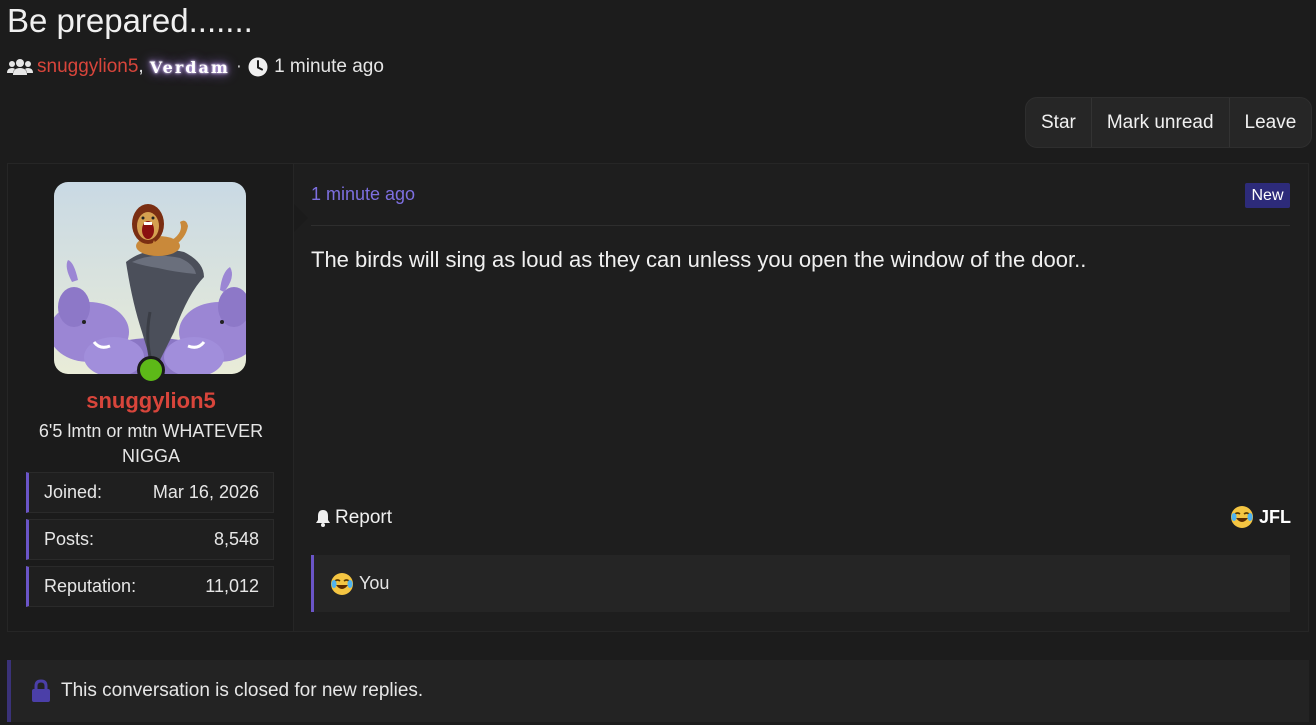  I want to click on header-divider, so click(800, 225).